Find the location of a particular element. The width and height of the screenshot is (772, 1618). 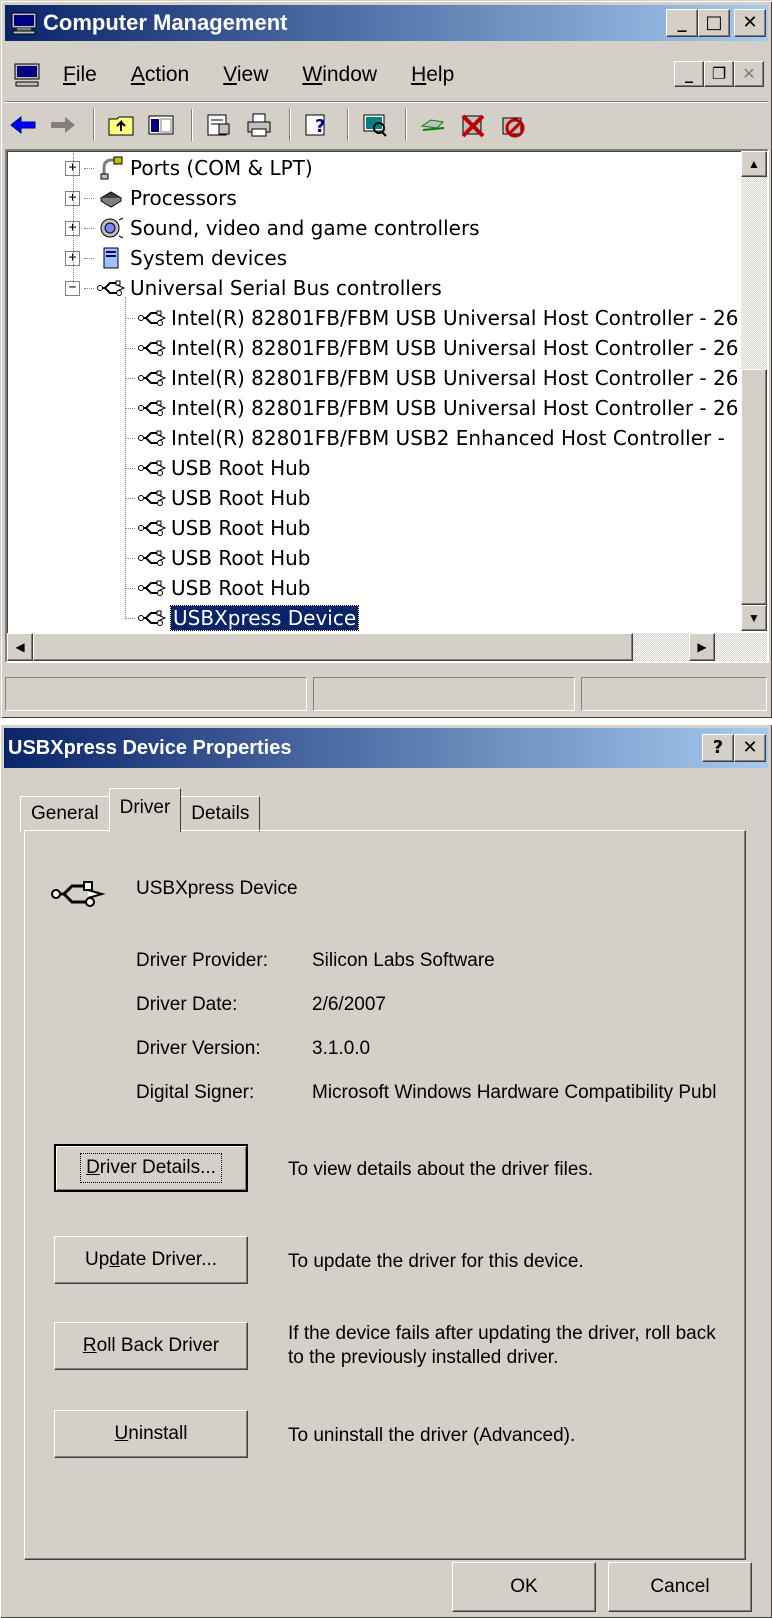

tree-category-row: + Sound, video and game controllers is located at coordinates (272, 228).